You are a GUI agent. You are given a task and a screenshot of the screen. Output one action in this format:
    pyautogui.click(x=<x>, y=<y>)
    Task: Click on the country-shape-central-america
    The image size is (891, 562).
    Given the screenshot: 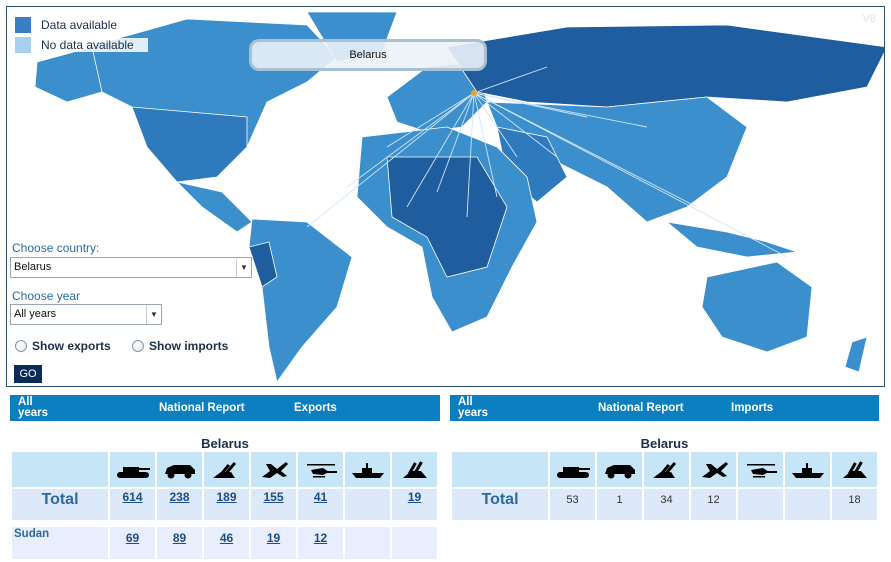 What is the action you would take?
    pyautogui.click(x=214, y=207)
    